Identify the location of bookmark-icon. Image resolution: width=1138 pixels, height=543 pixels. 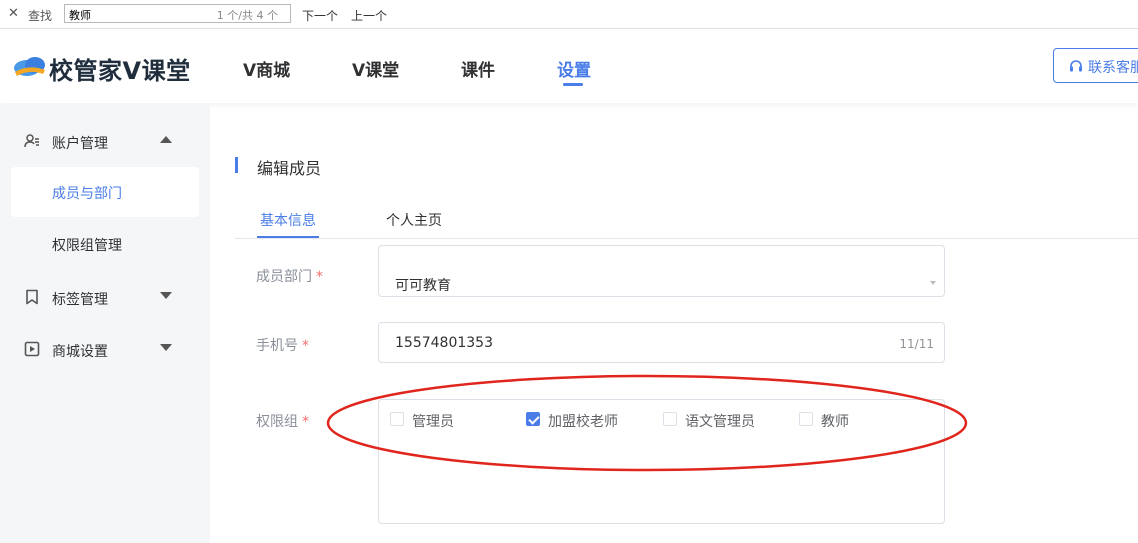
(32, 297).